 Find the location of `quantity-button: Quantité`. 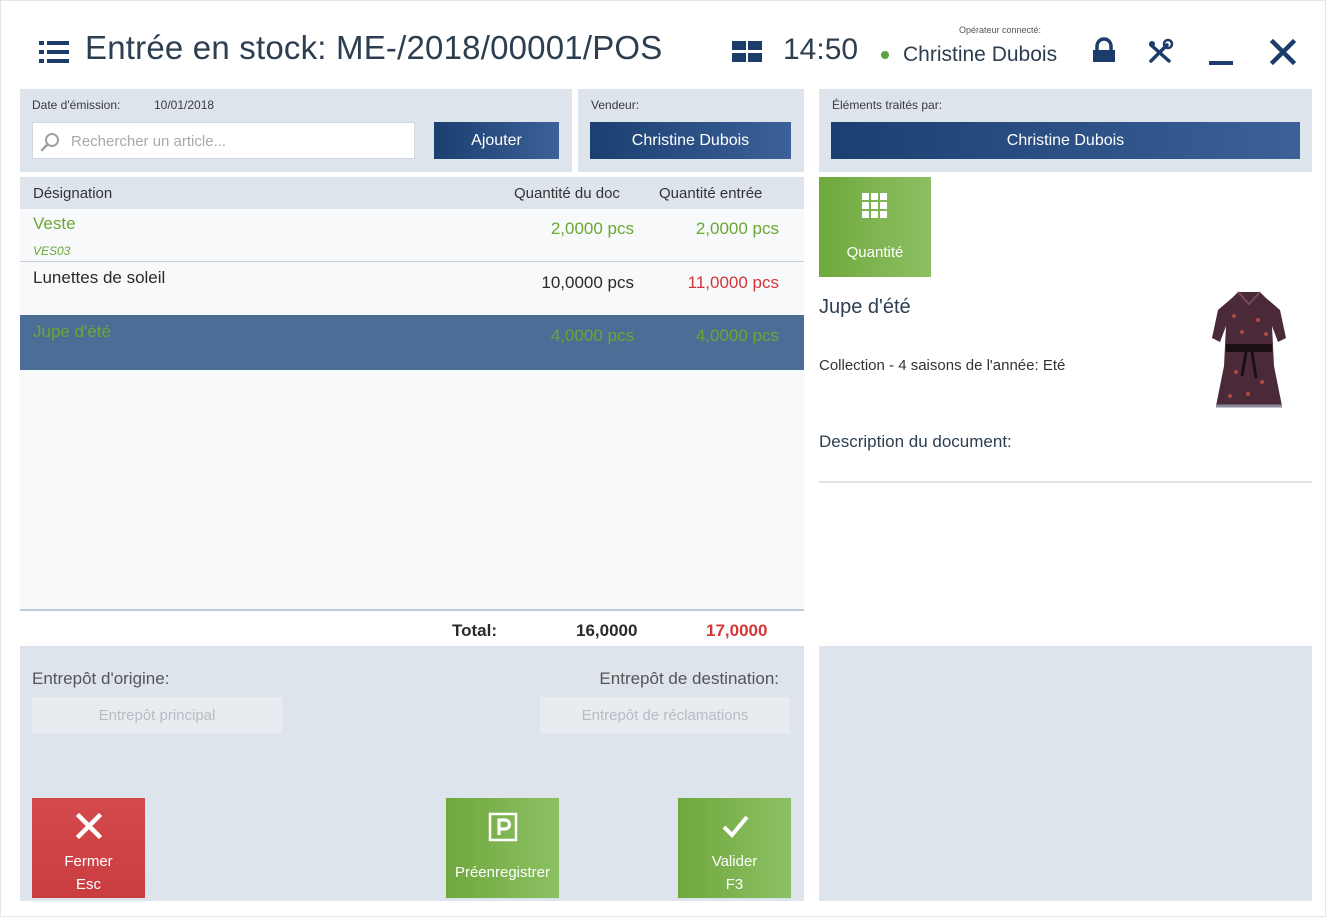

quantity-button: Quantité is located at coordinates (875, 227).